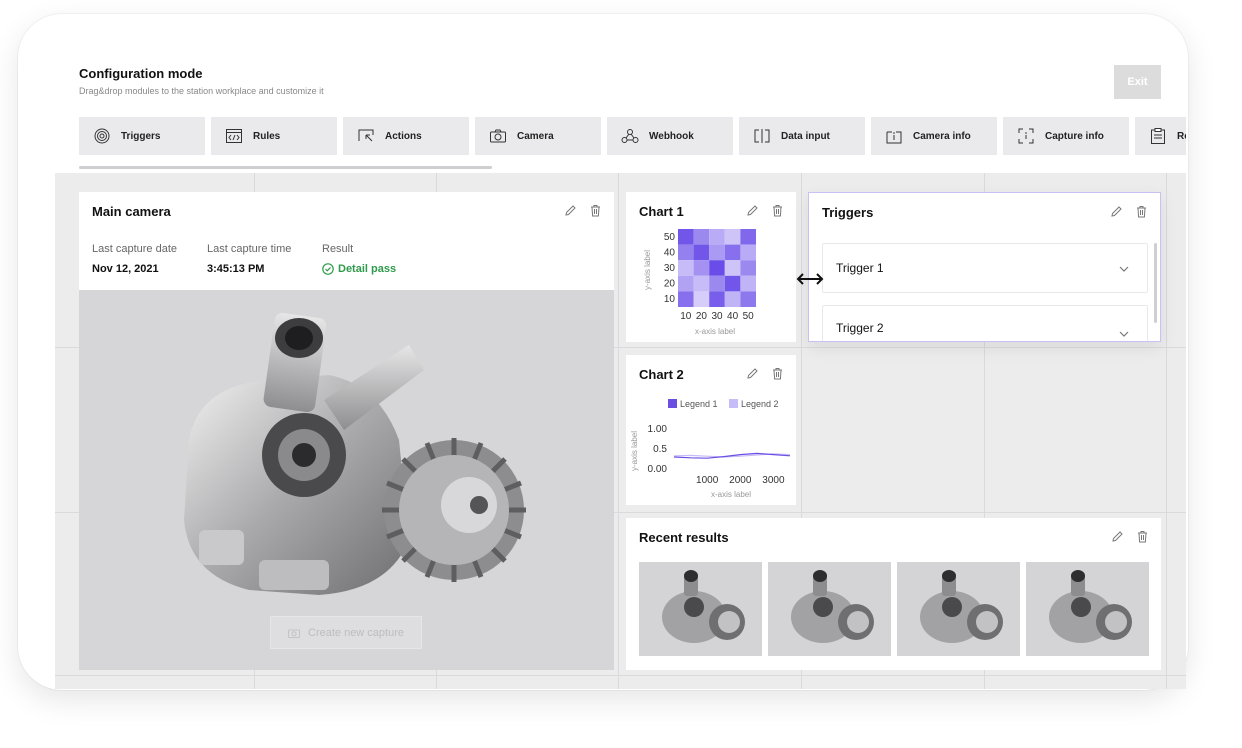  I want to click on cursor-icon, so click(366, 136).